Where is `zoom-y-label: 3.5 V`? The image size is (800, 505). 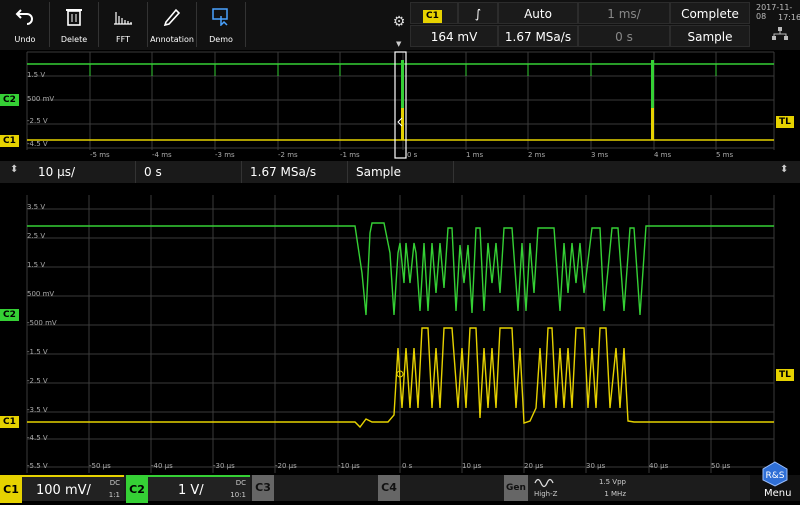 zoom-y-label: 3.5 V is located at coordinates (36, 207).